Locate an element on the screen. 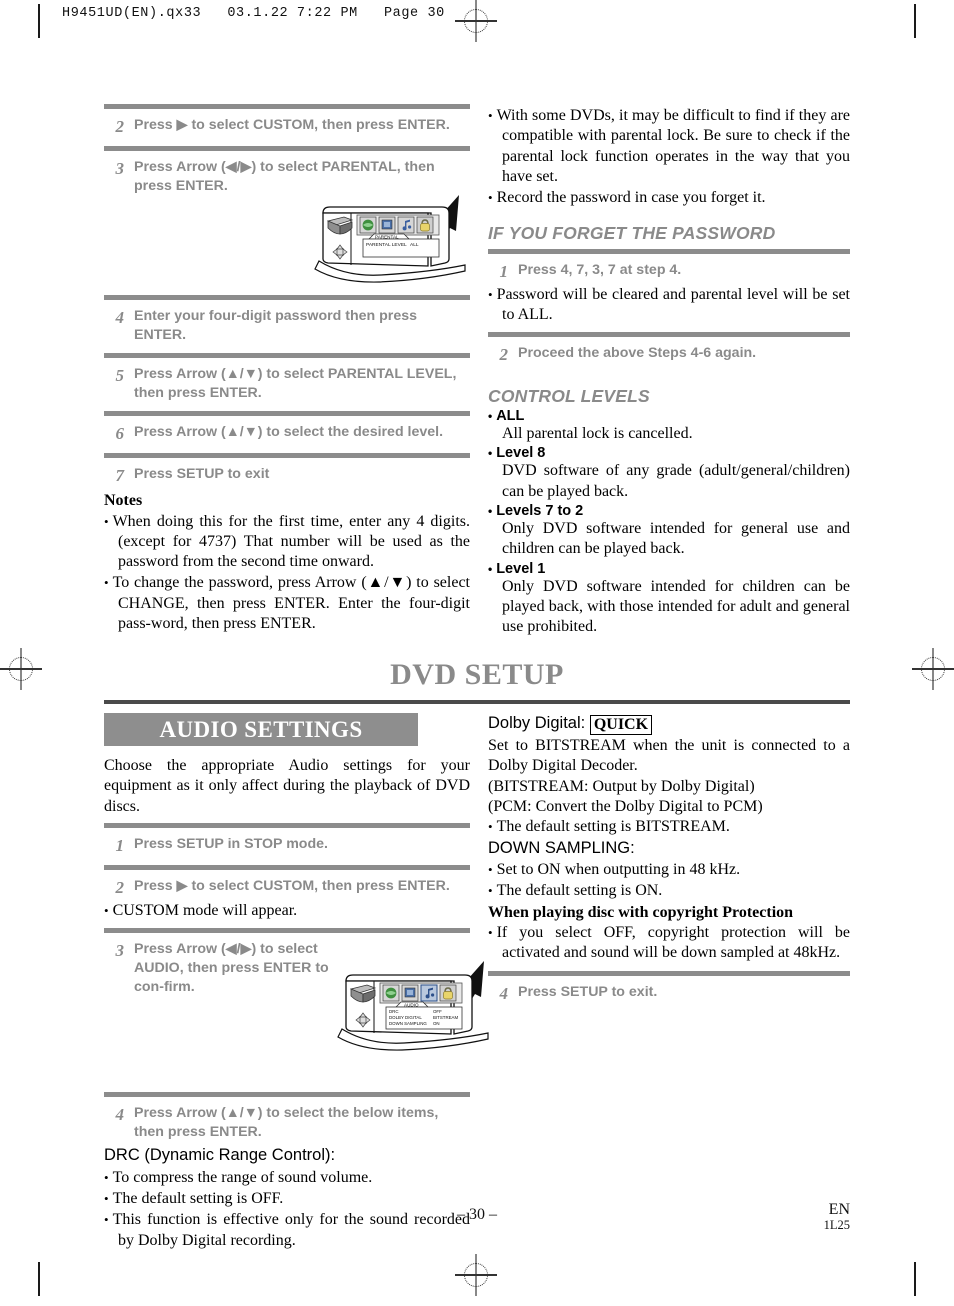 This screenshot has width=954, height=1306. crop-mark-top-left is located at coordinates (39, 21).